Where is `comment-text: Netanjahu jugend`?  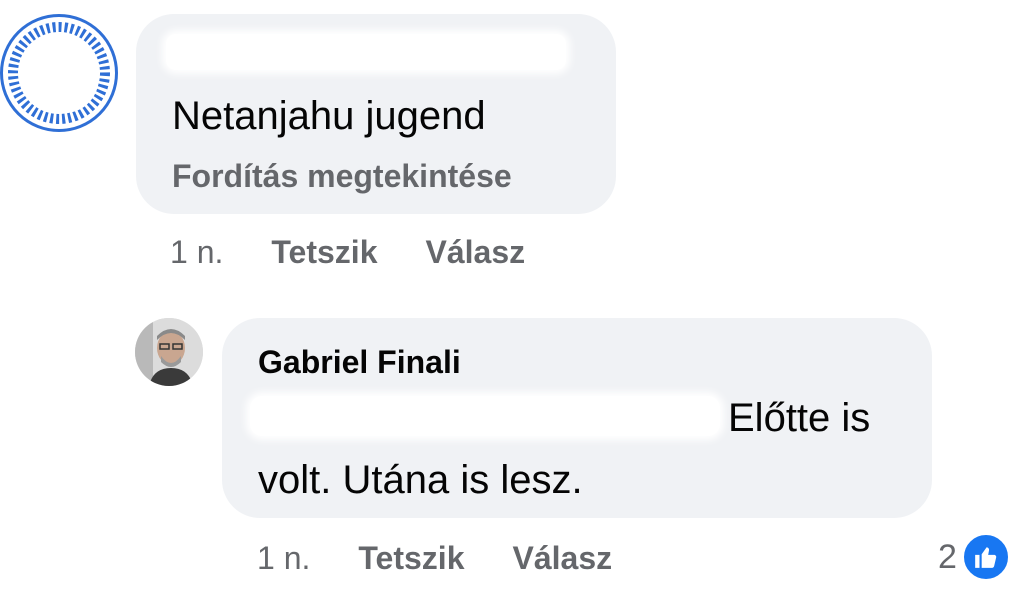 comment-text: Netanjahu jugend is located at coordinates (329, 116).